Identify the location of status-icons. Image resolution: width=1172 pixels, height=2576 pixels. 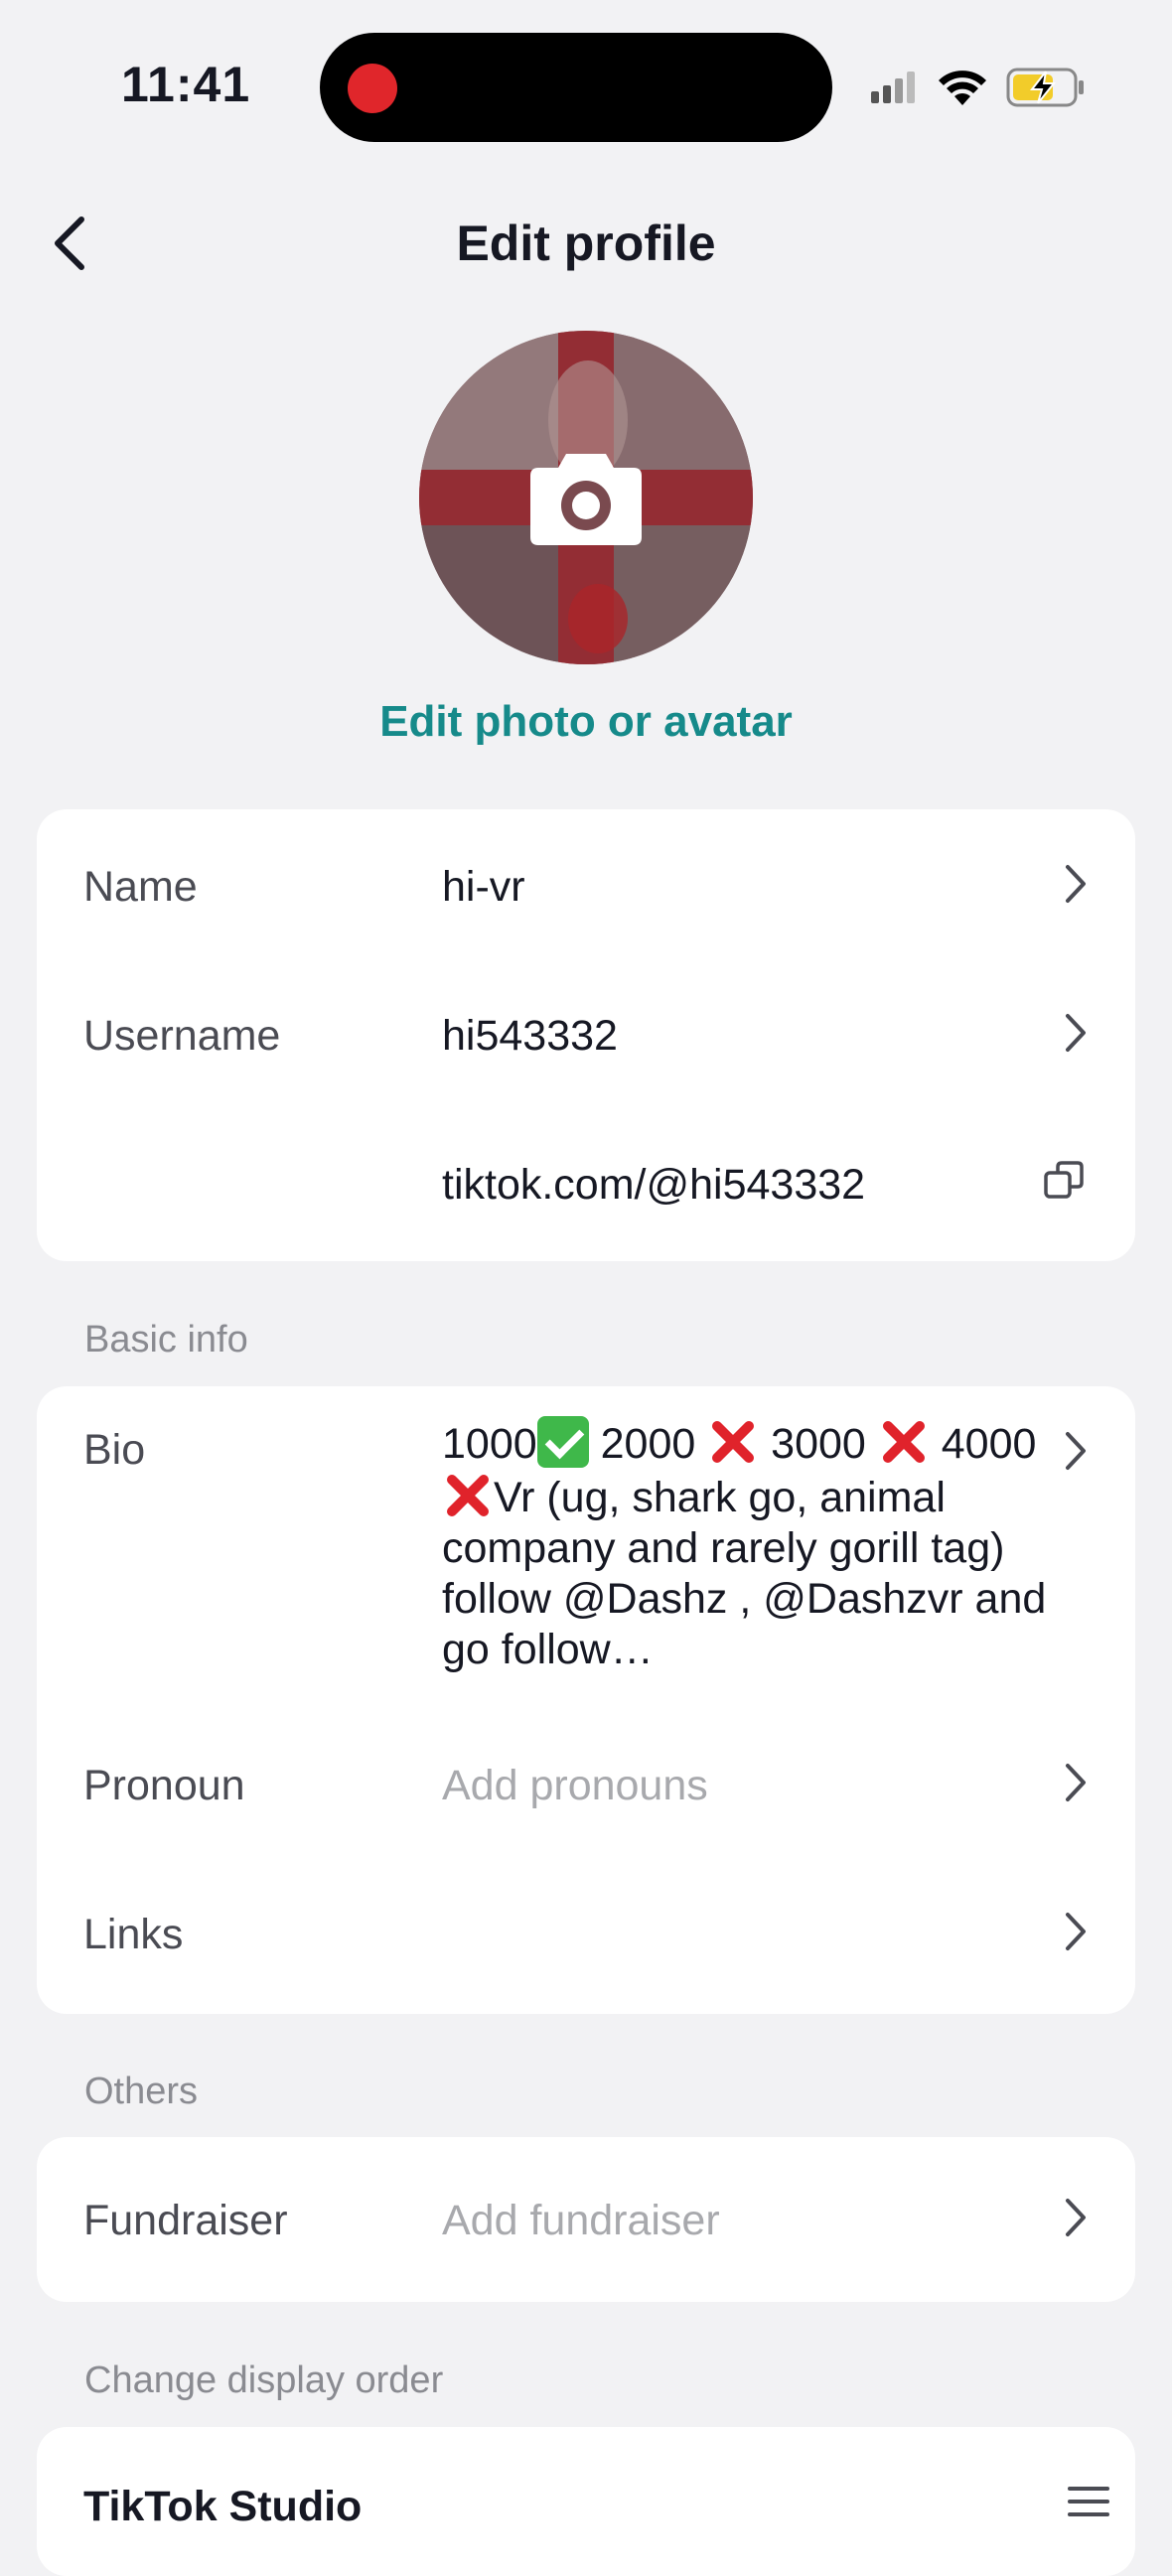
(978, 87).